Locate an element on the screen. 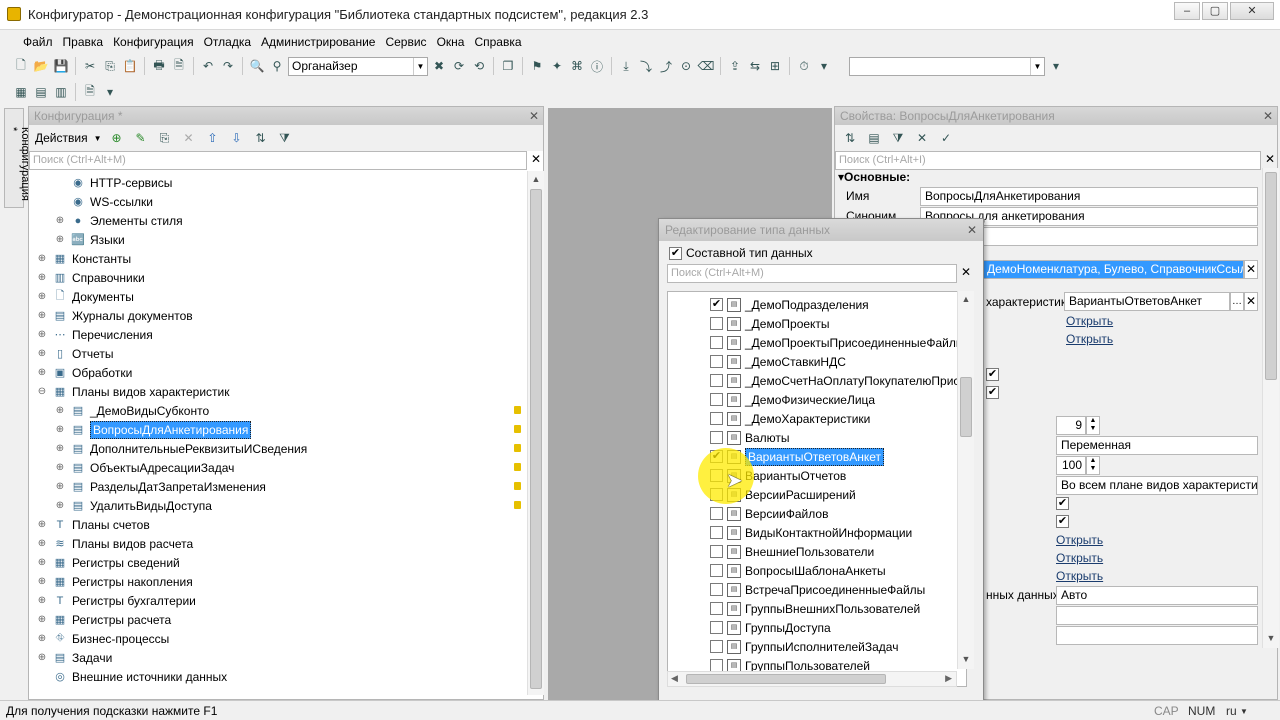  characteristics-field: ВариантыОтветовАнкет is located at coordinates (1147, 301).